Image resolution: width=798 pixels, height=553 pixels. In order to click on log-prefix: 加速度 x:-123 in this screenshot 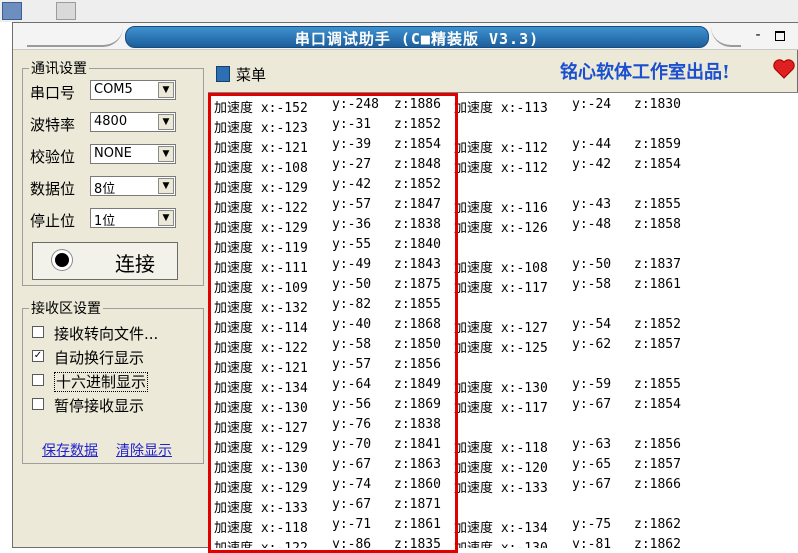, I will do `click(261, 128)`.